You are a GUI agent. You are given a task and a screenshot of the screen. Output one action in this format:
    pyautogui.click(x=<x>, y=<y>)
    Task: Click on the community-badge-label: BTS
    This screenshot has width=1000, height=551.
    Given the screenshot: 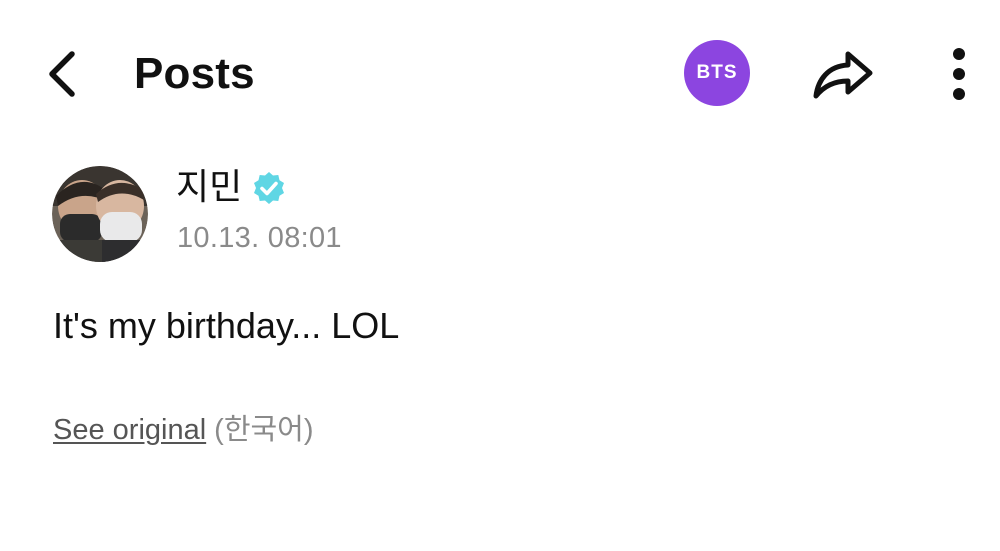 What is the action you would take?
    pyautogui.click(x=717, y=72)
    